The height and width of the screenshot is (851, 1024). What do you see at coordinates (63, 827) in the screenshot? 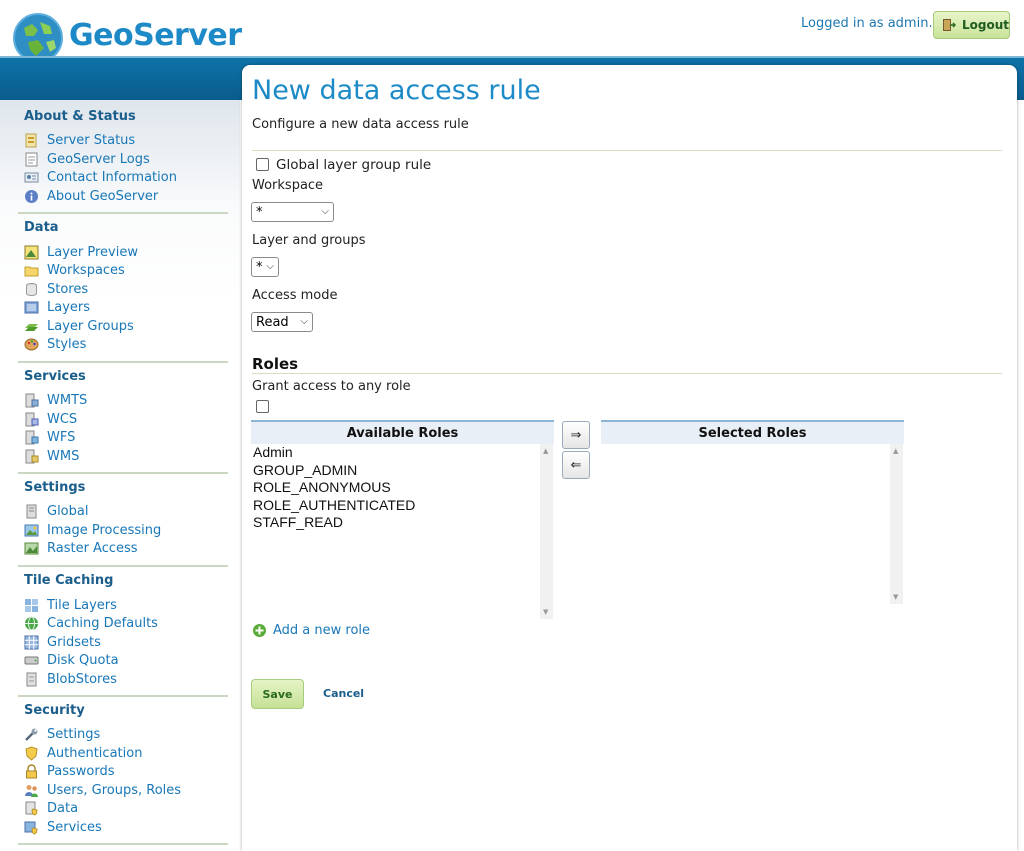
I see `sidebar-item-security-services: Services` at bounding box center [63, 827].